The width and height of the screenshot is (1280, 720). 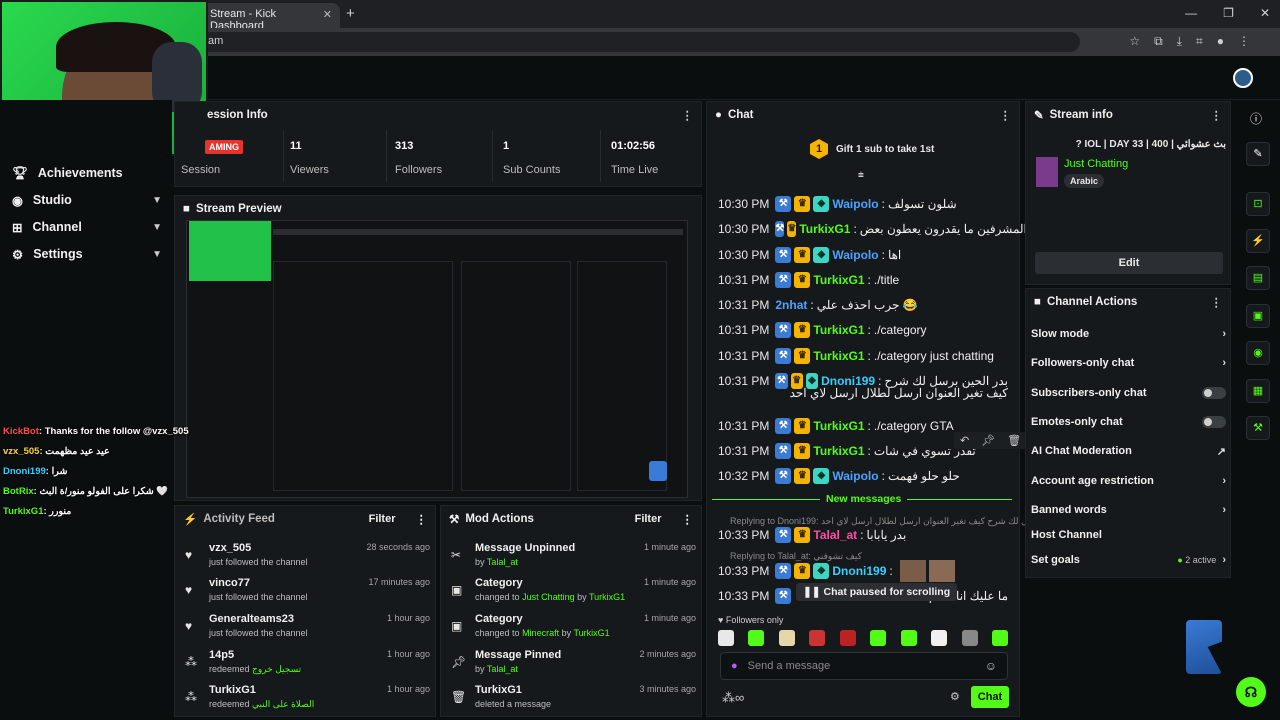 I want to click on category-link: Just Chatting, so click(x=1096, y=164).